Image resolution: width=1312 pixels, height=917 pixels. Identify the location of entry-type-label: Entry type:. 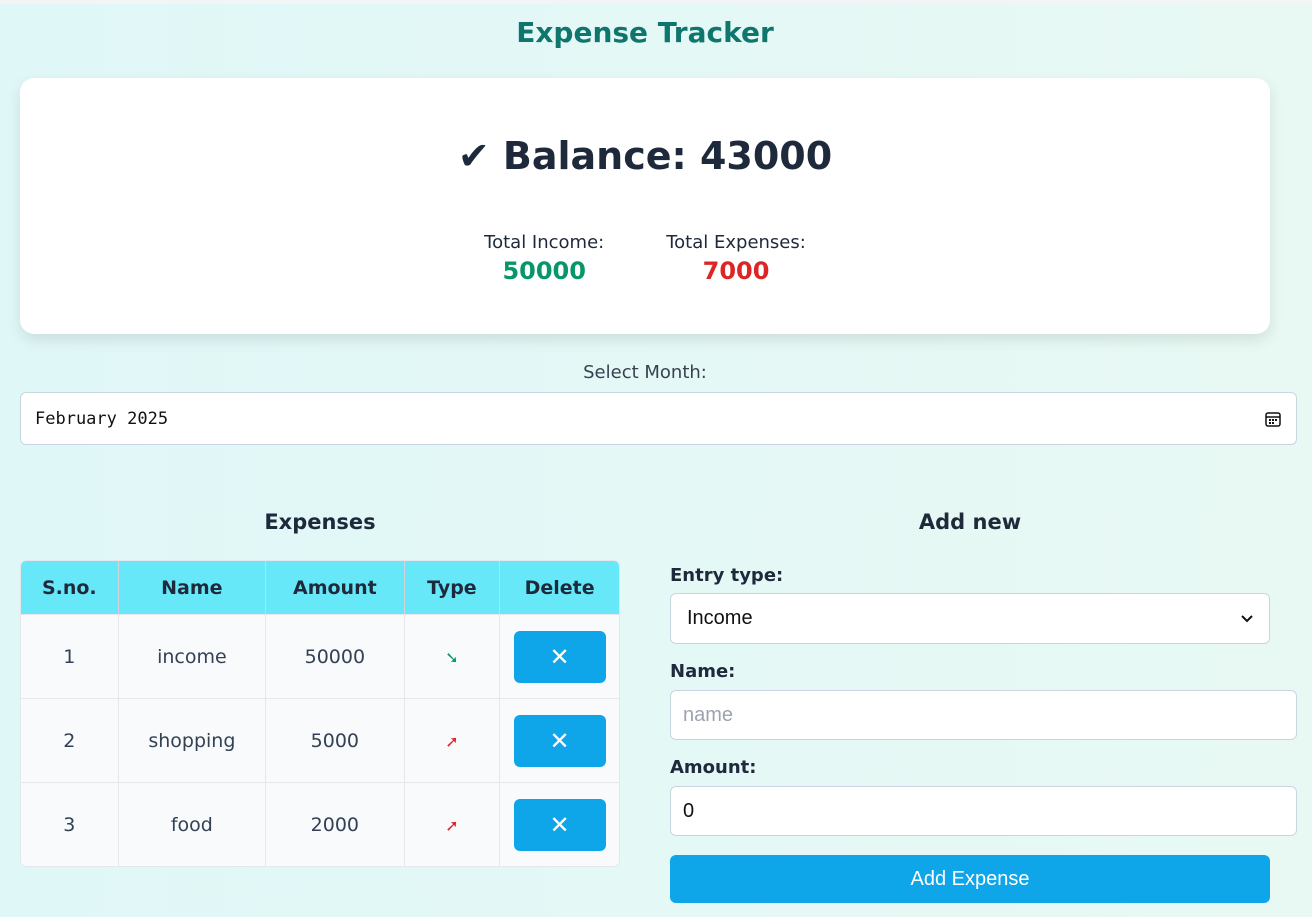
(727, 575).